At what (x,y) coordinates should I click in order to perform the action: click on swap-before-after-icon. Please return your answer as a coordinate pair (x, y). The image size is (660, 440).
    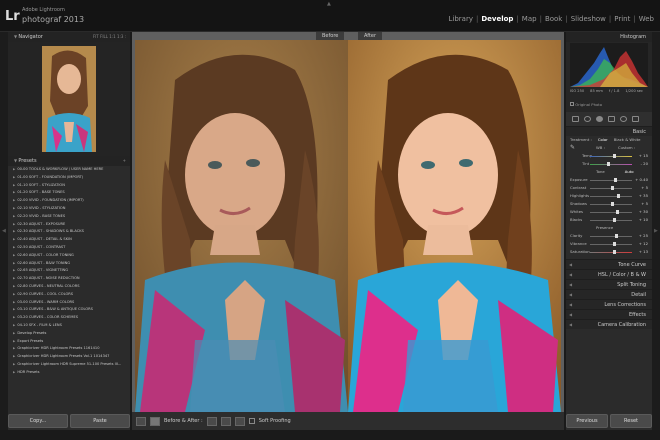
    Looking at the image, I should click on (211, 421).